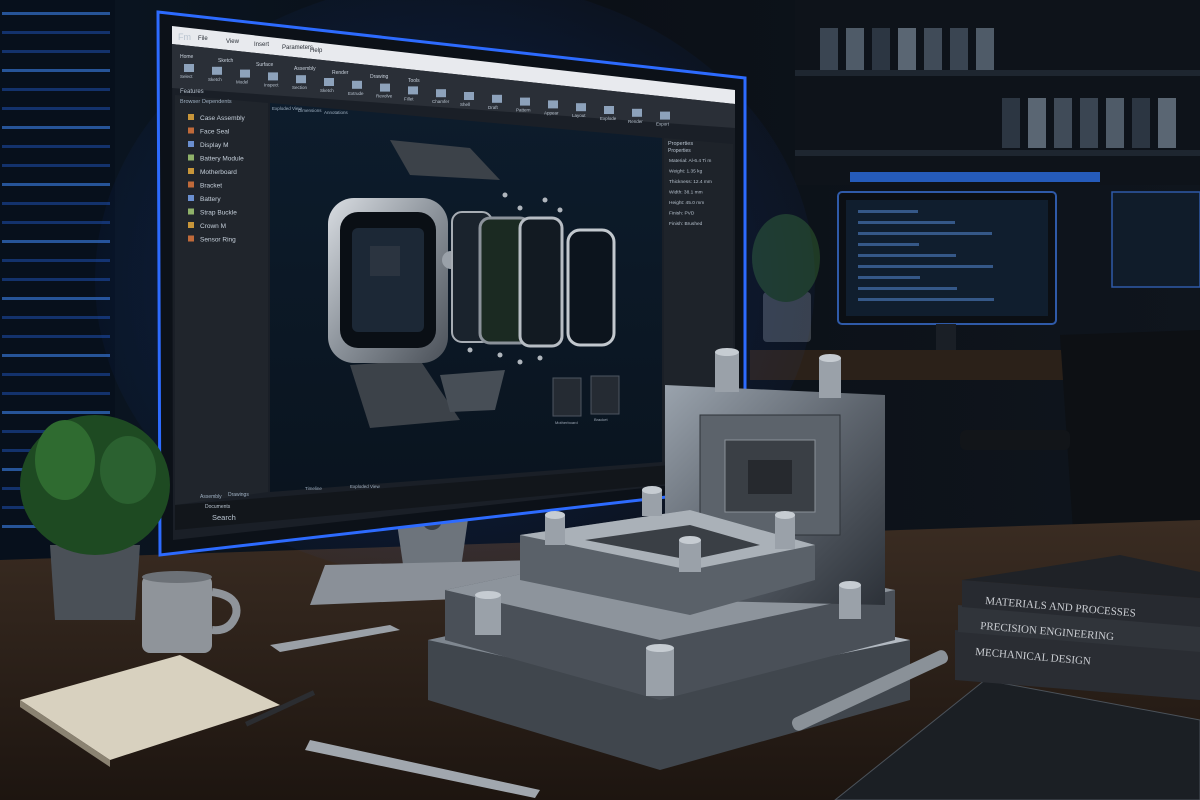 Image resolution: width=1200 pixels, height=800 pixels. What do you see at coordinates (222, 159) in the screenshot?
I see `browser-item: Battery Module` at bounding box center [222, 159].